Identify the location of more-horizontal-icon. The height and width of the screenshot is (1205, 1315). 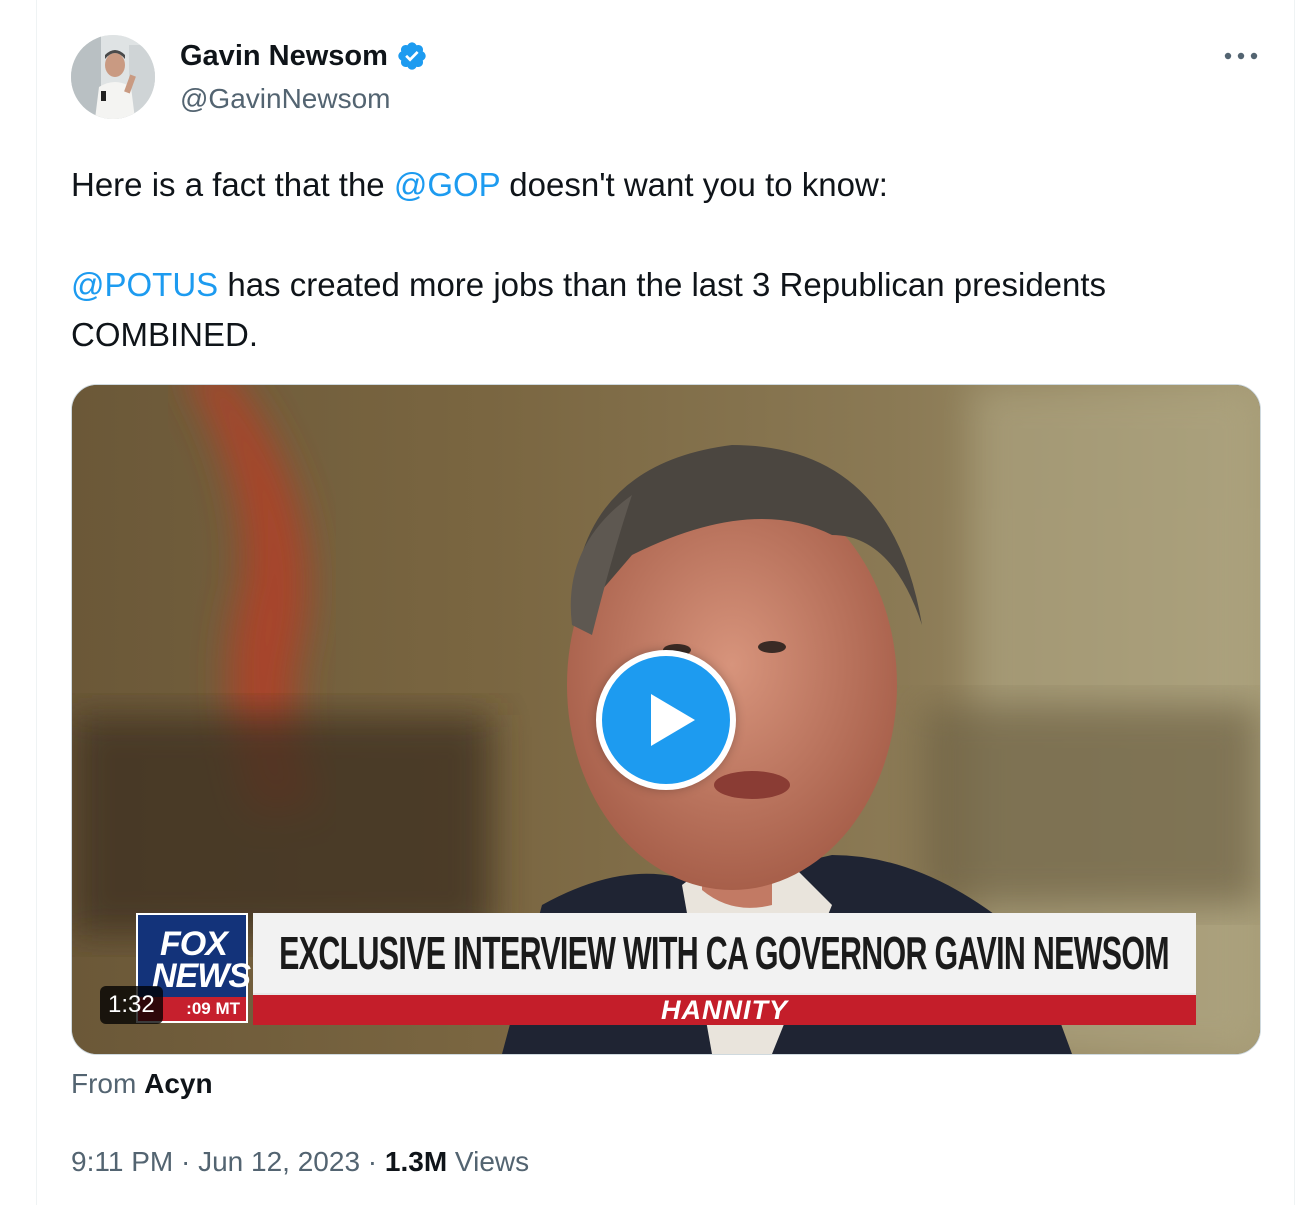
(1241, 56).